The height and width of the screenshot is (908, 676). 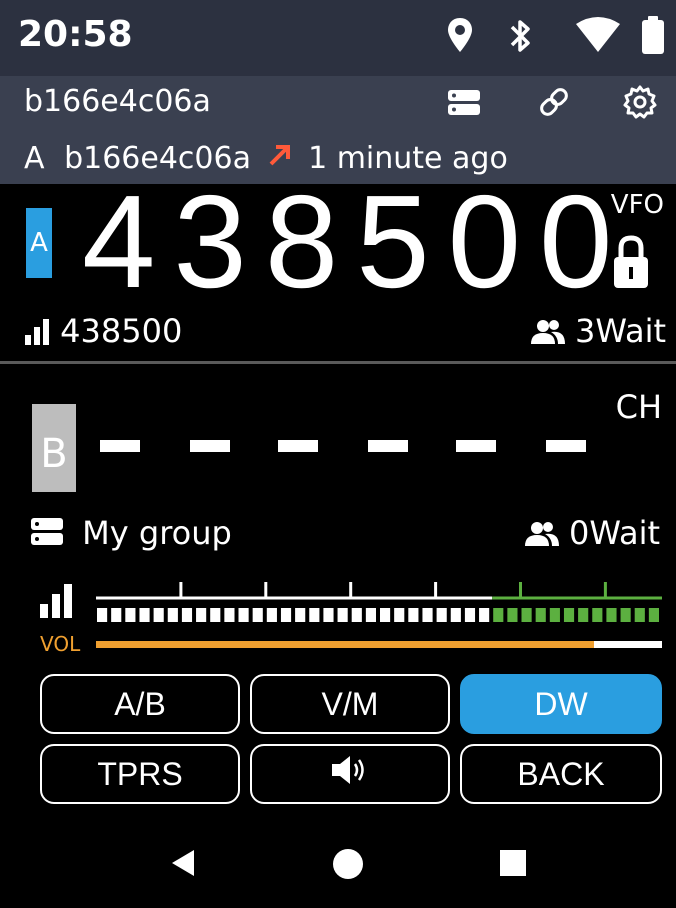 What do you see at coordinates (345, 644) in the screenshot?
I see `volume-fill` at bounding box center [345, 644].